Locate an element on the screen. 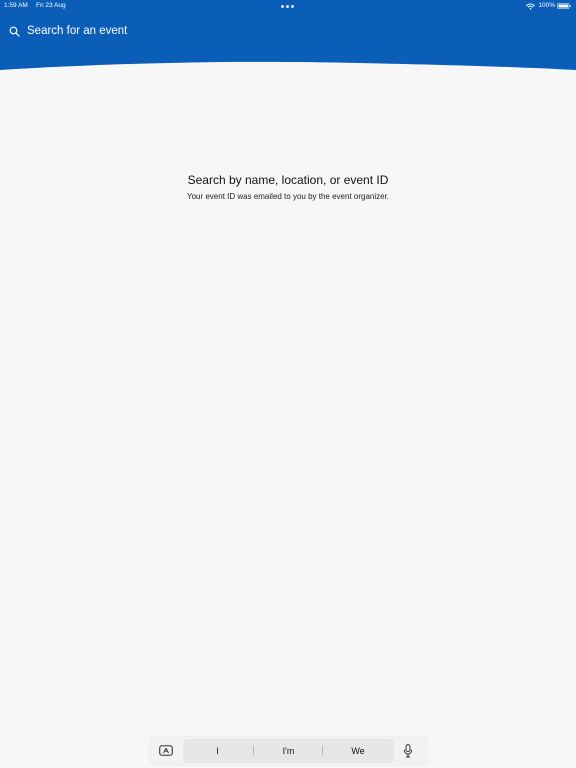  status-bar: 1:59 AM Fri 23 Aug 100% is located at coordinates (288, 6).